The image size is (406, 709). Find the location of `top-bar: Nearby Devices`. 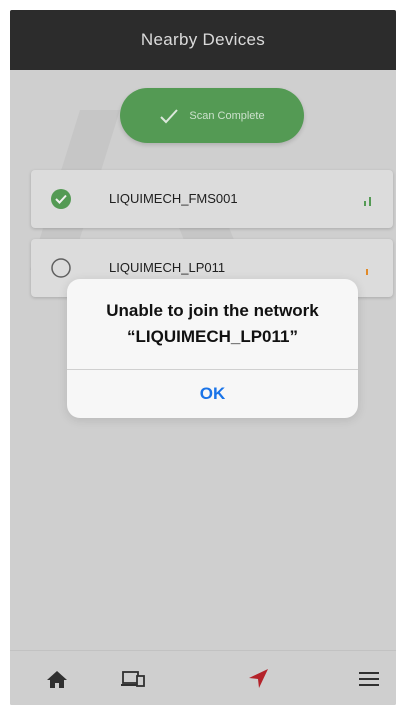

top-bar: Nearby Devices is located at coordinates (203, 40).